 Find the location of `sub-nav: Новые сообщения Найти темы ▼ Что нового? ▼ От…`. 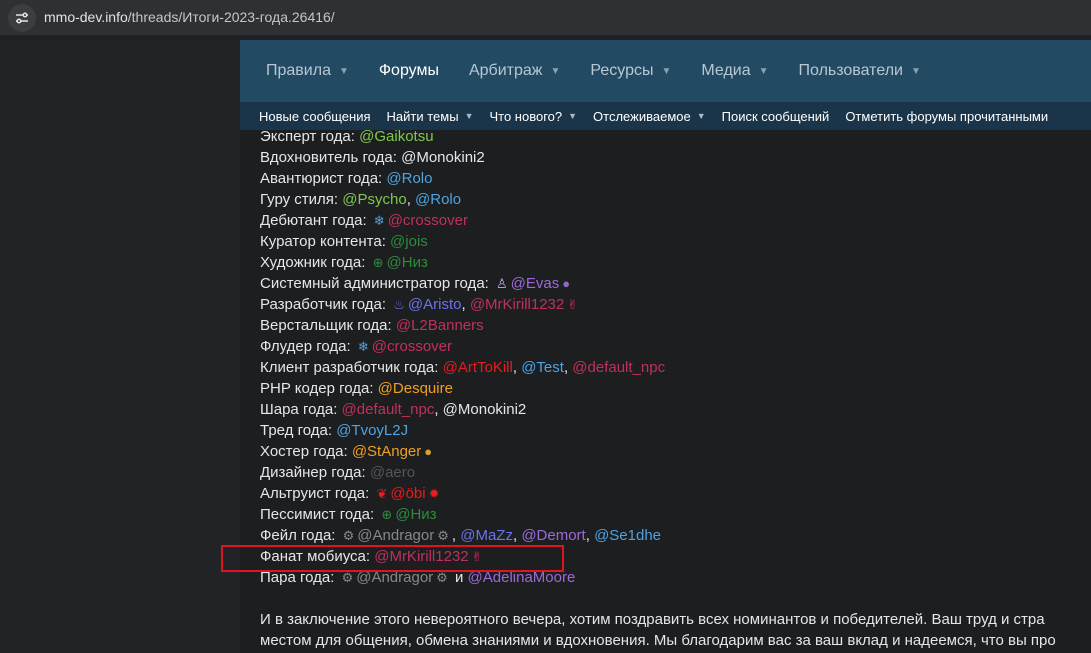

sub-nav: Новые сообщения Найти темы ▼ Что нового? ▼ От… is located at coordinates (665, 116).